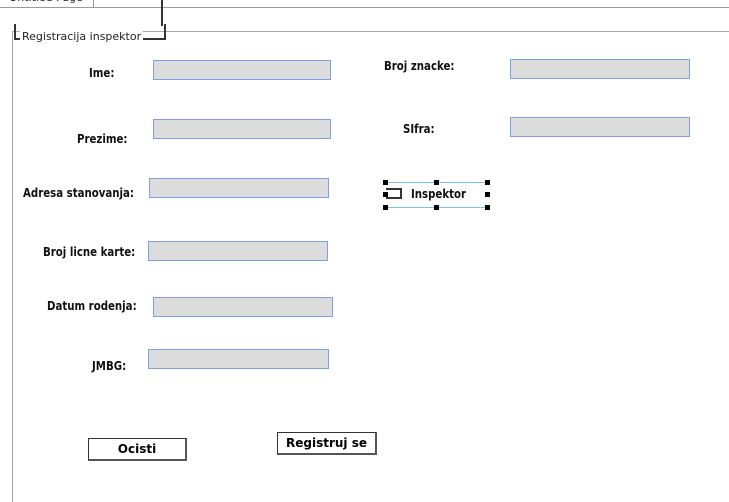  Describe the element at coordinates (327, 443) in the screenshot. I see `registruj-se-button: Registruj se` at that location.